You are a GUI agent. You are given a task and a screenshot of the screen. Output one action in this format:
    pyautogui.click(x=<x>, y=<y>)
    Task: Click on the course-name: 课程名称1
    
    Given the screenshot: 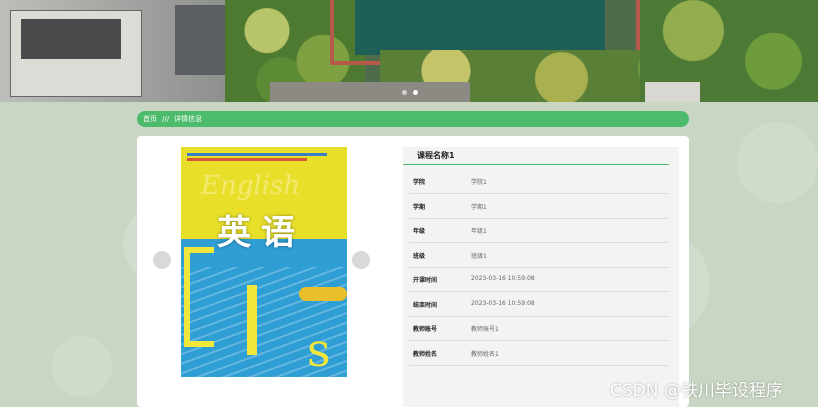 What is the action you would take?
    pyautogui.click(x=536, y=156)
    